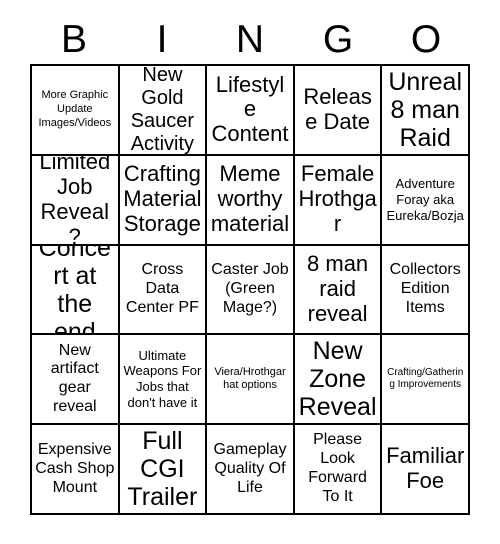  I want to click on bingo-cell-n5: Gameplay Quality Of Life, so click(251, 470).